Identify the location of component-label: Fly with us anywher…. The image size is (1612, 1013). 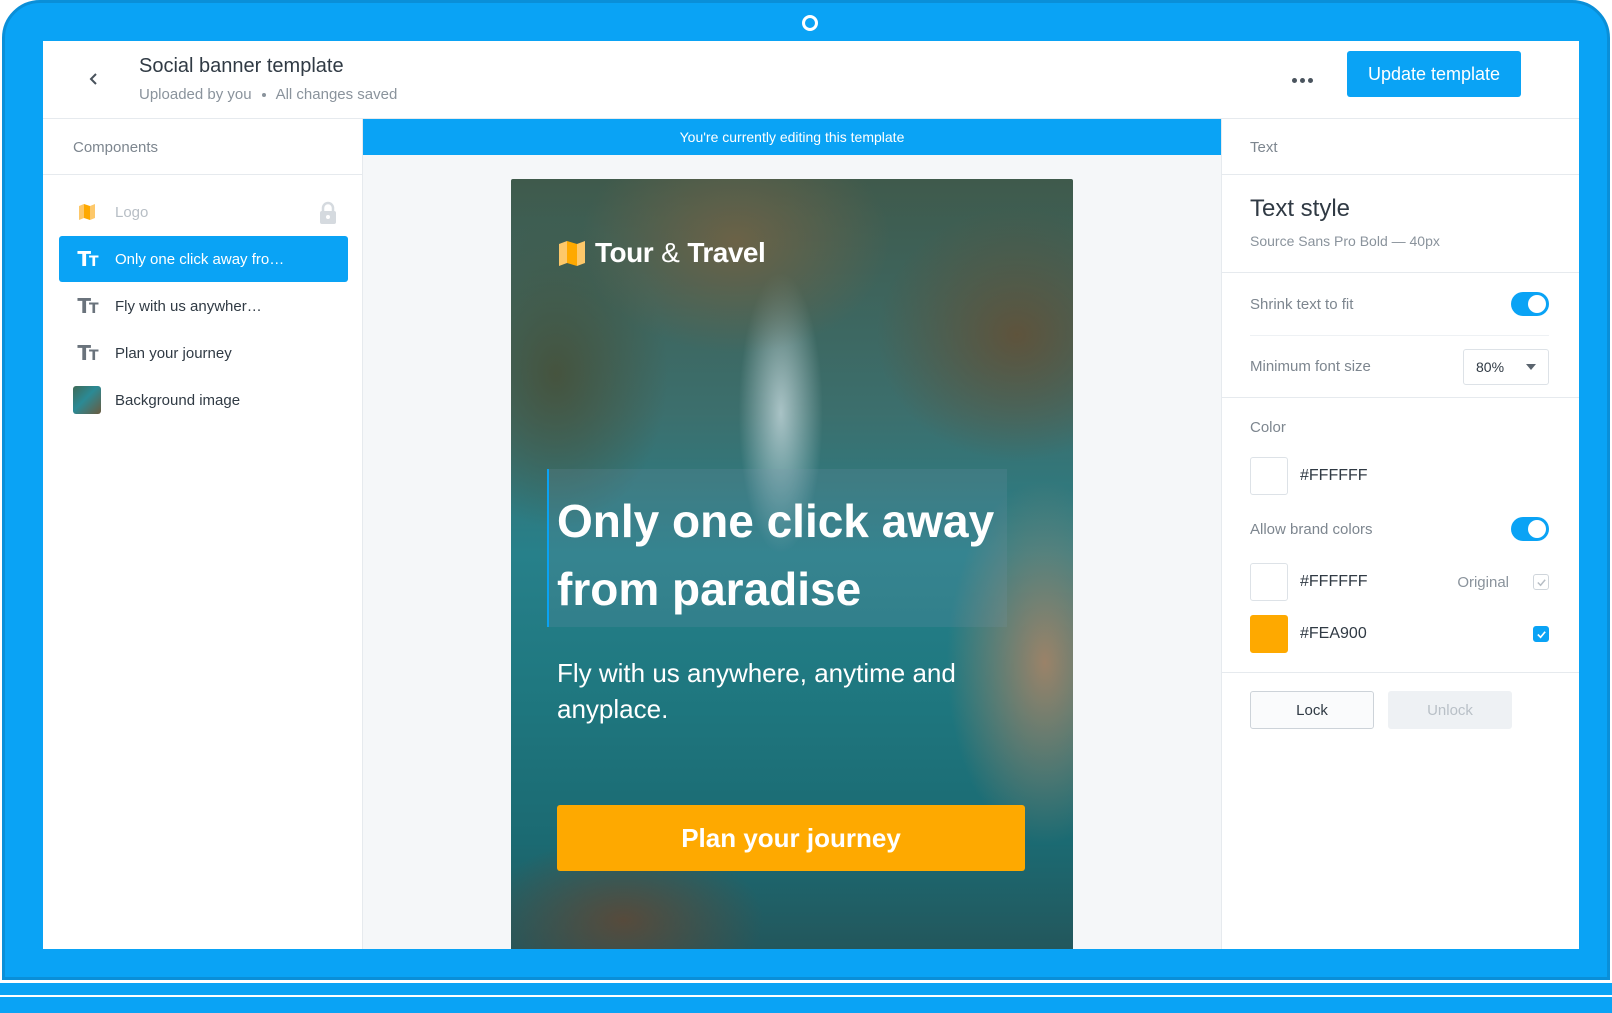
(188, 306).